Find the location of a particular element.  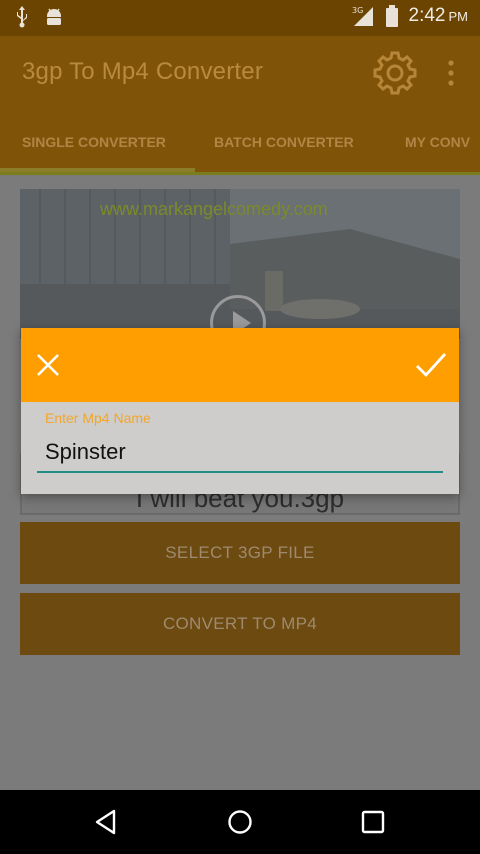

tab-batch-converter: BATCH CONVERTER is located at coordinates (284, 142).